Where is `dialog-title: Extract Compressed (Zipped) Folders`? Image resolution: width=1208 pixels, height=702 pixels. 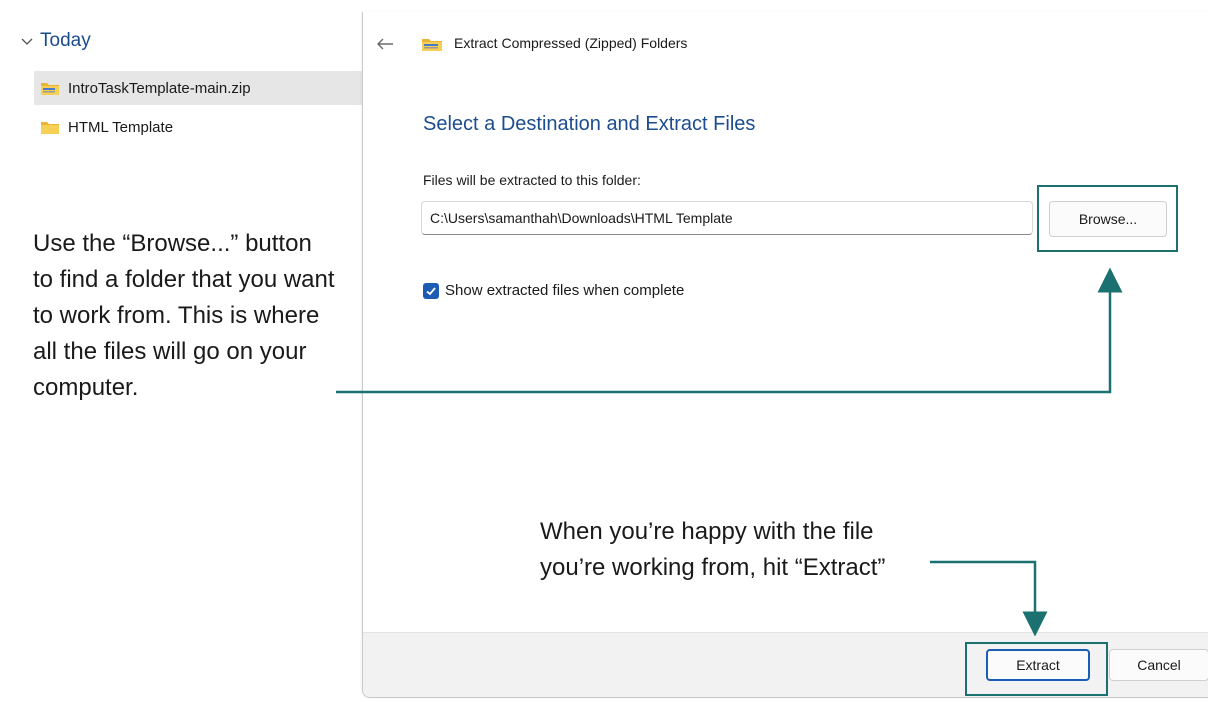
dialog-title: Extract Compressed (Zipped) Folders is located at coordinates (571, 43).